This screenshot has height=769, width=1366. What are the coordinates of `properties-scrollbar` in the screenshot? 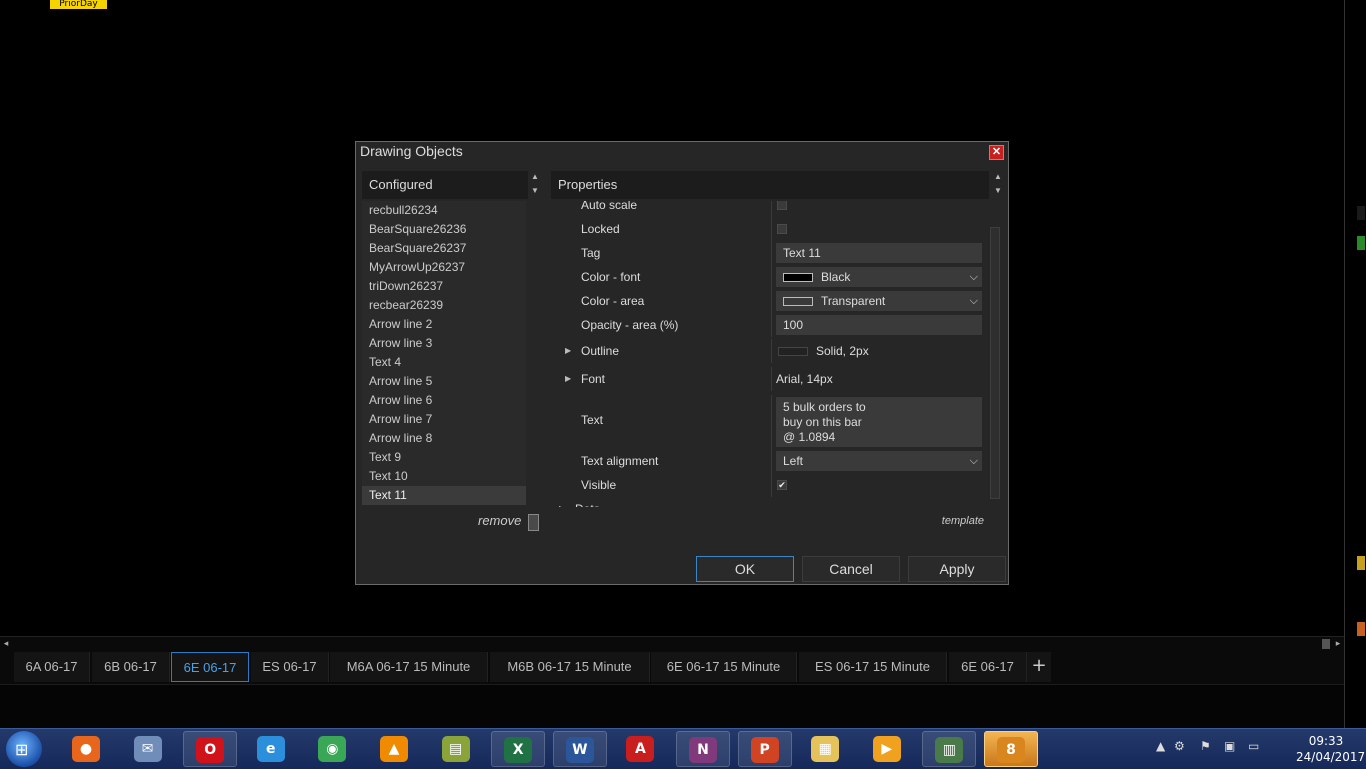 It's located at (995, 363).